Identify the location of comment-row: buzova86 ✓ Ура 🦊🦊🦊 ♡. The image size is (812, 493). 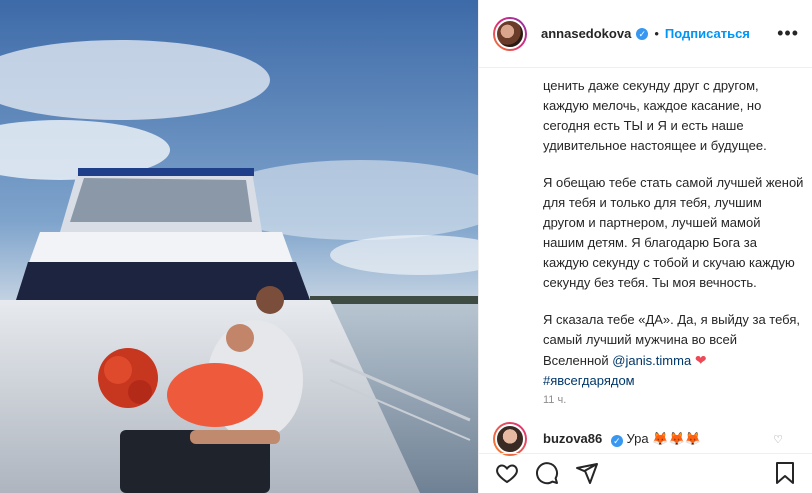
(645, 439).